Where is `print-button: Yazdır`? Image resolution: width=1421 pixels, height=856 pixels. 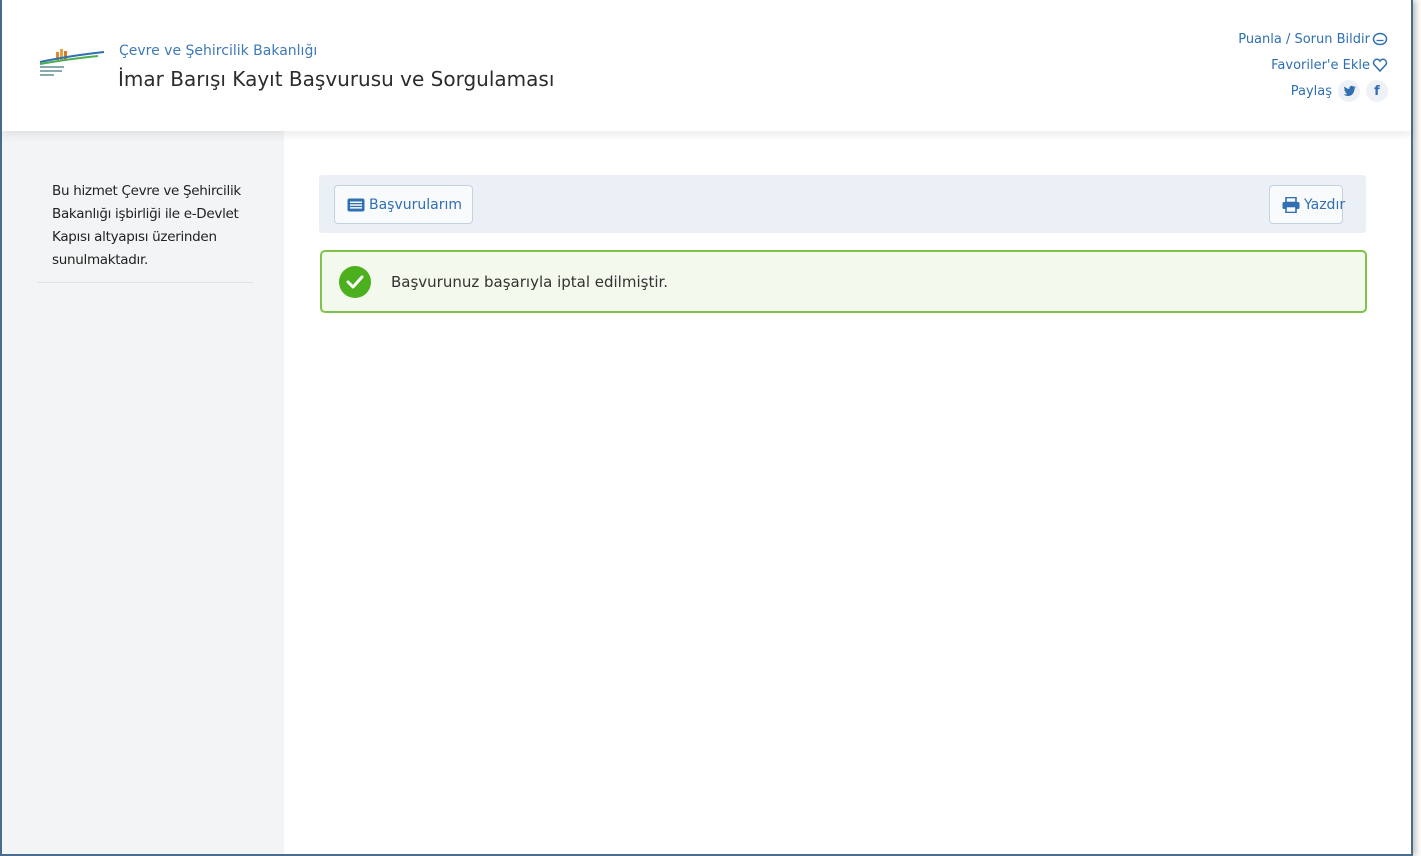
print-button: Yazdır is located at coordinates (1307, 204).